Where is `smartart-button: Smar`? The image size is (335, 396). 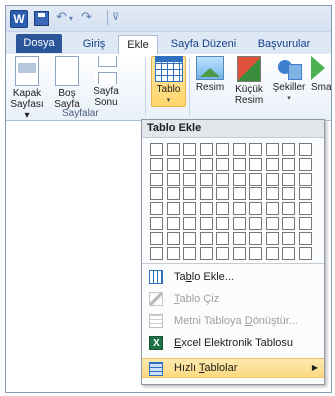 smartart-button: Smar is located at coordinates (321, 74).